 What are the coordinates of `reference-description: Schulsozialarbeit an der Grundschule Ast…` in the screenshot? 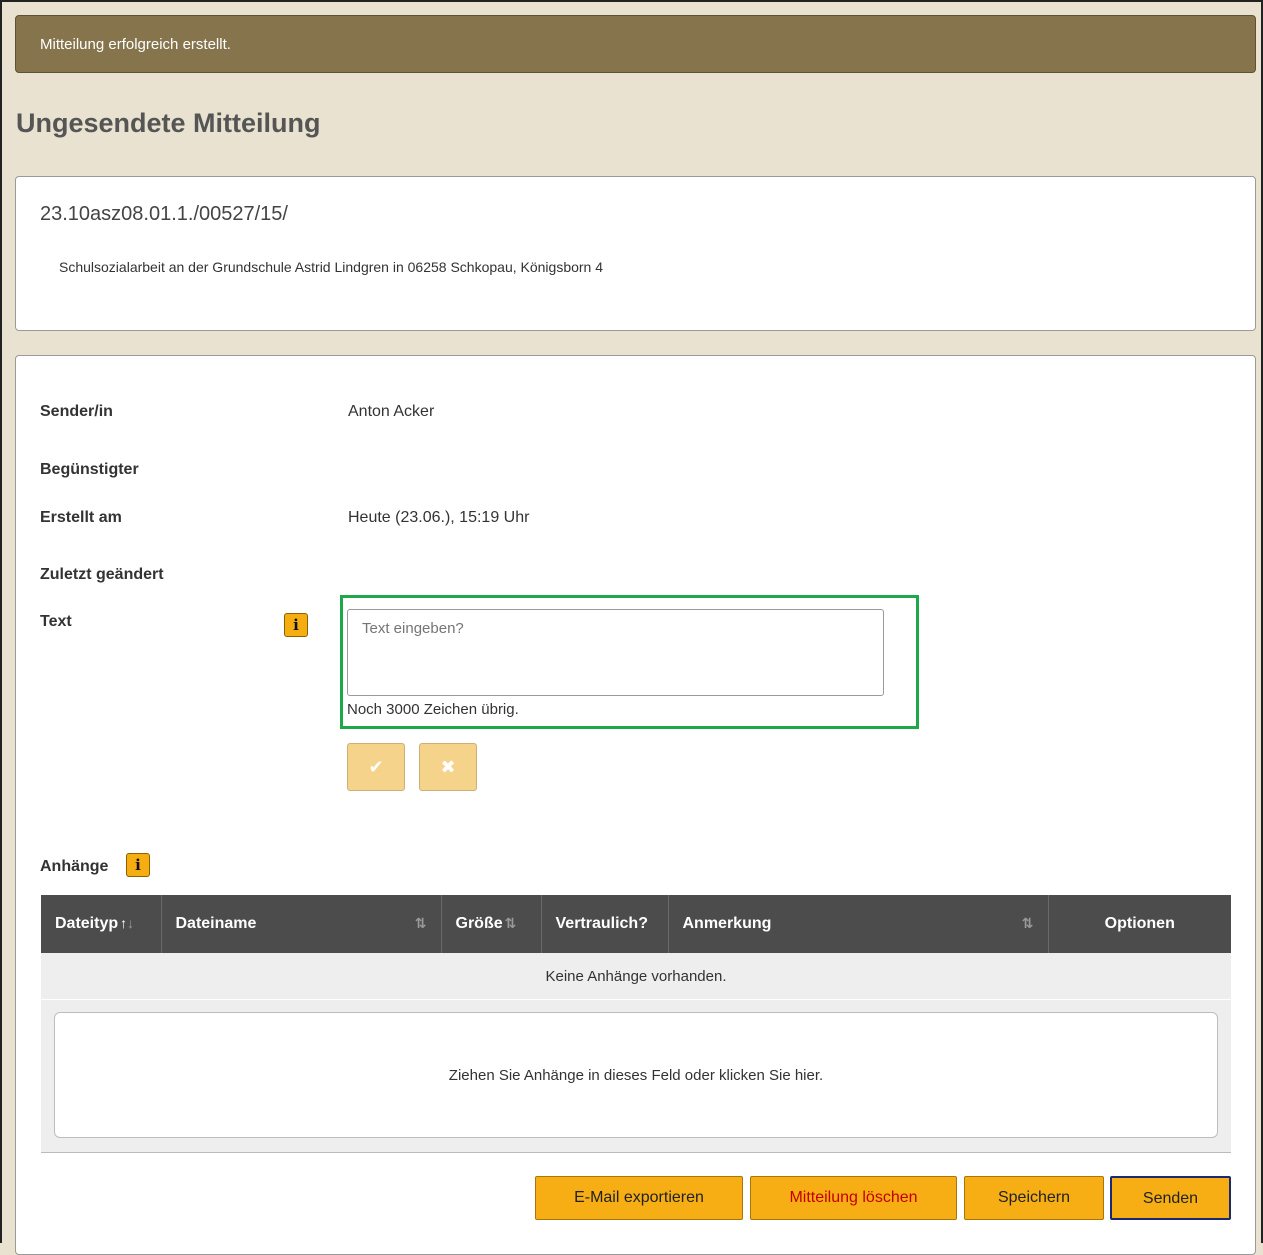 It's located at (331, 267).